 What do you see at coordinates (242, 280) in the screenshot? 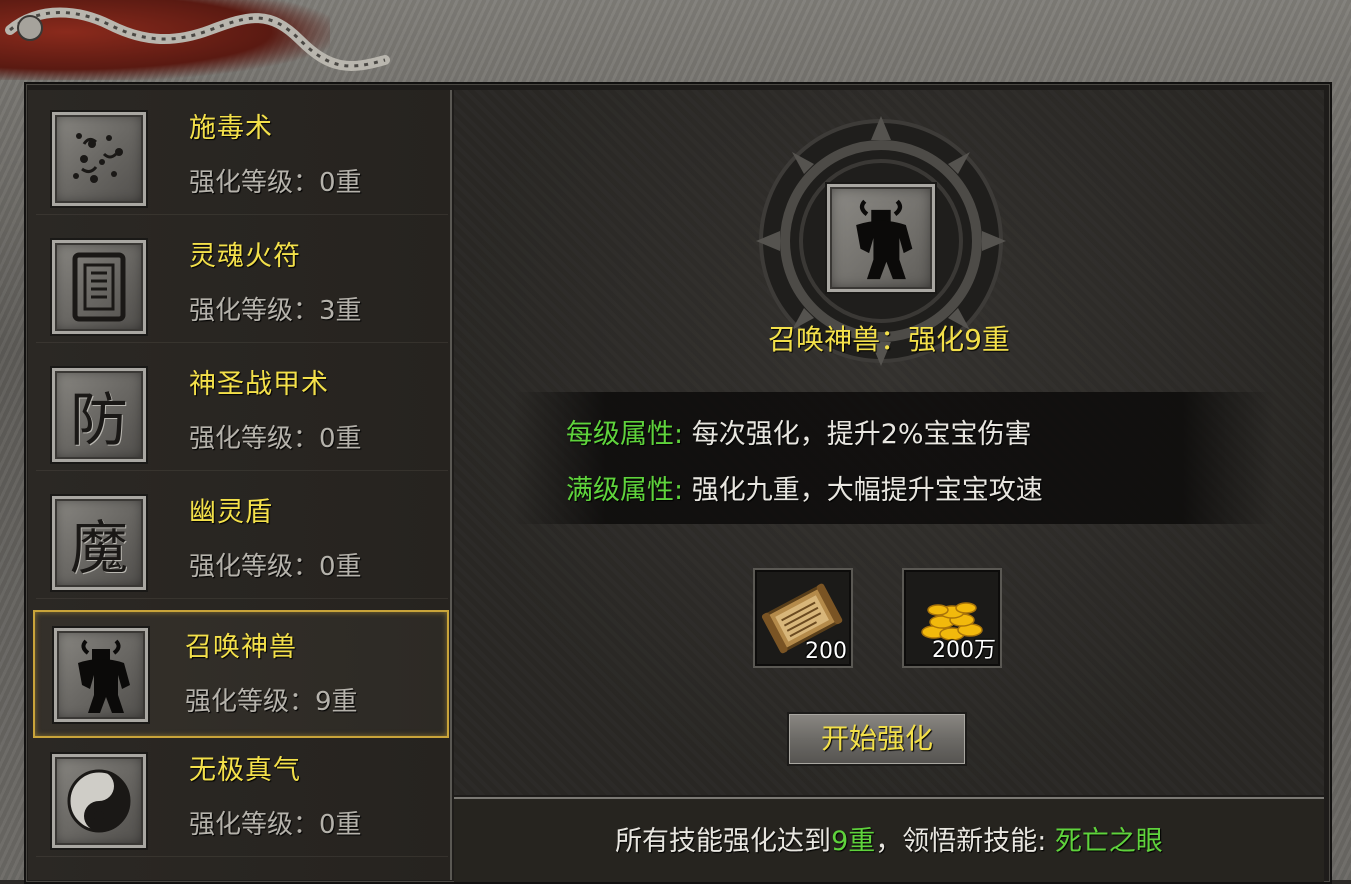
I see `skill-item-soul-talisman: 灵魂火符 强化等级：3重` at bounding box center [242, 280].